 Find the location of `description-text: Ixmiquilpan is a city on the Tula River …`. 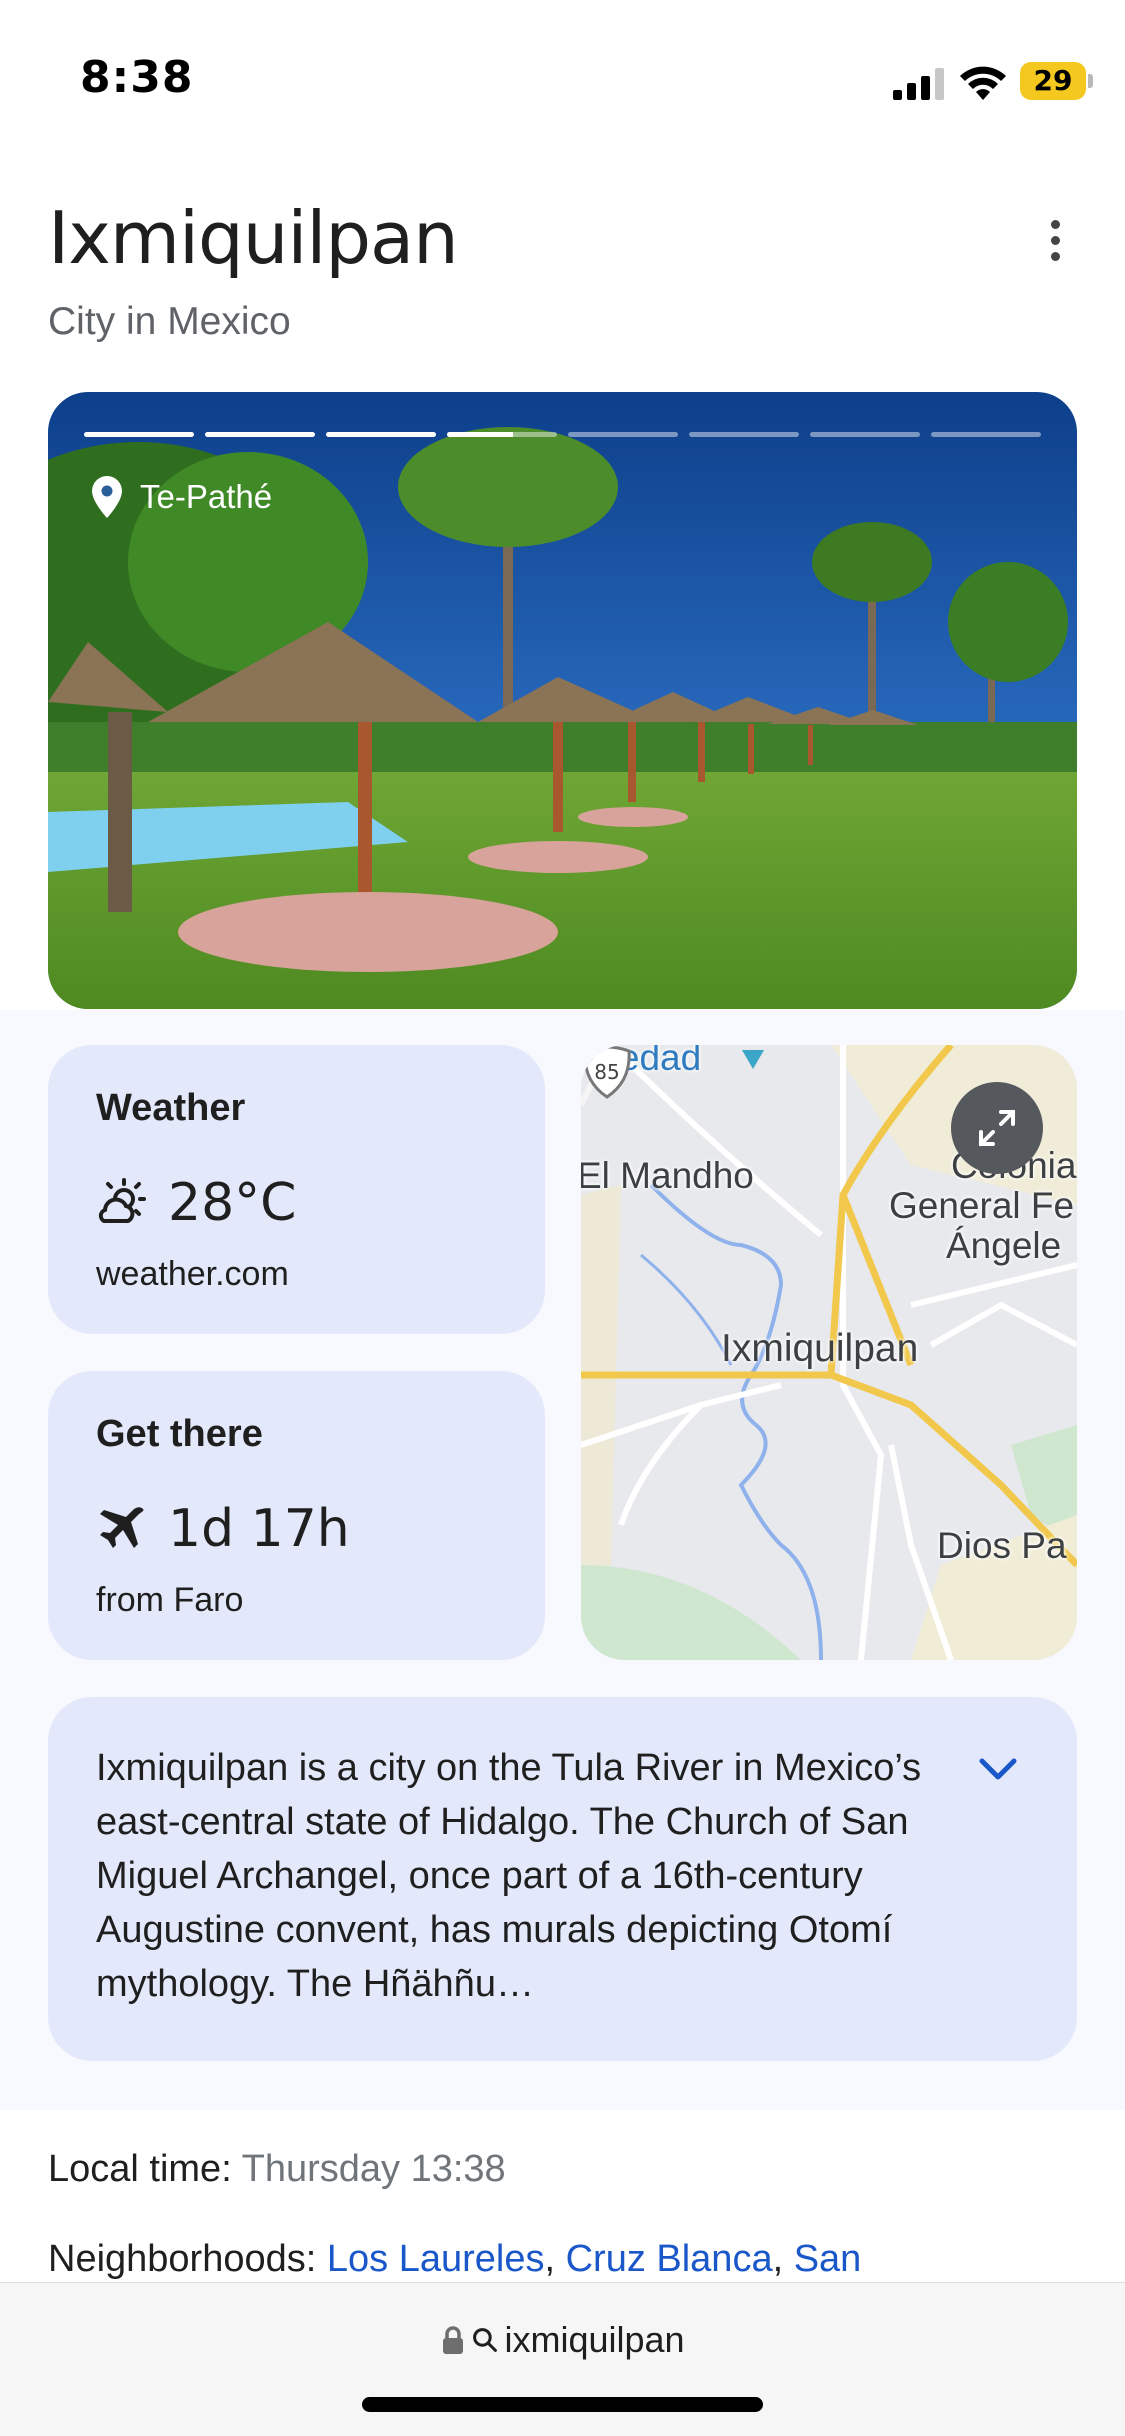

description-text: Ixmiquilpan is a city on the Tula River … is located at coordinates (509, 1876).